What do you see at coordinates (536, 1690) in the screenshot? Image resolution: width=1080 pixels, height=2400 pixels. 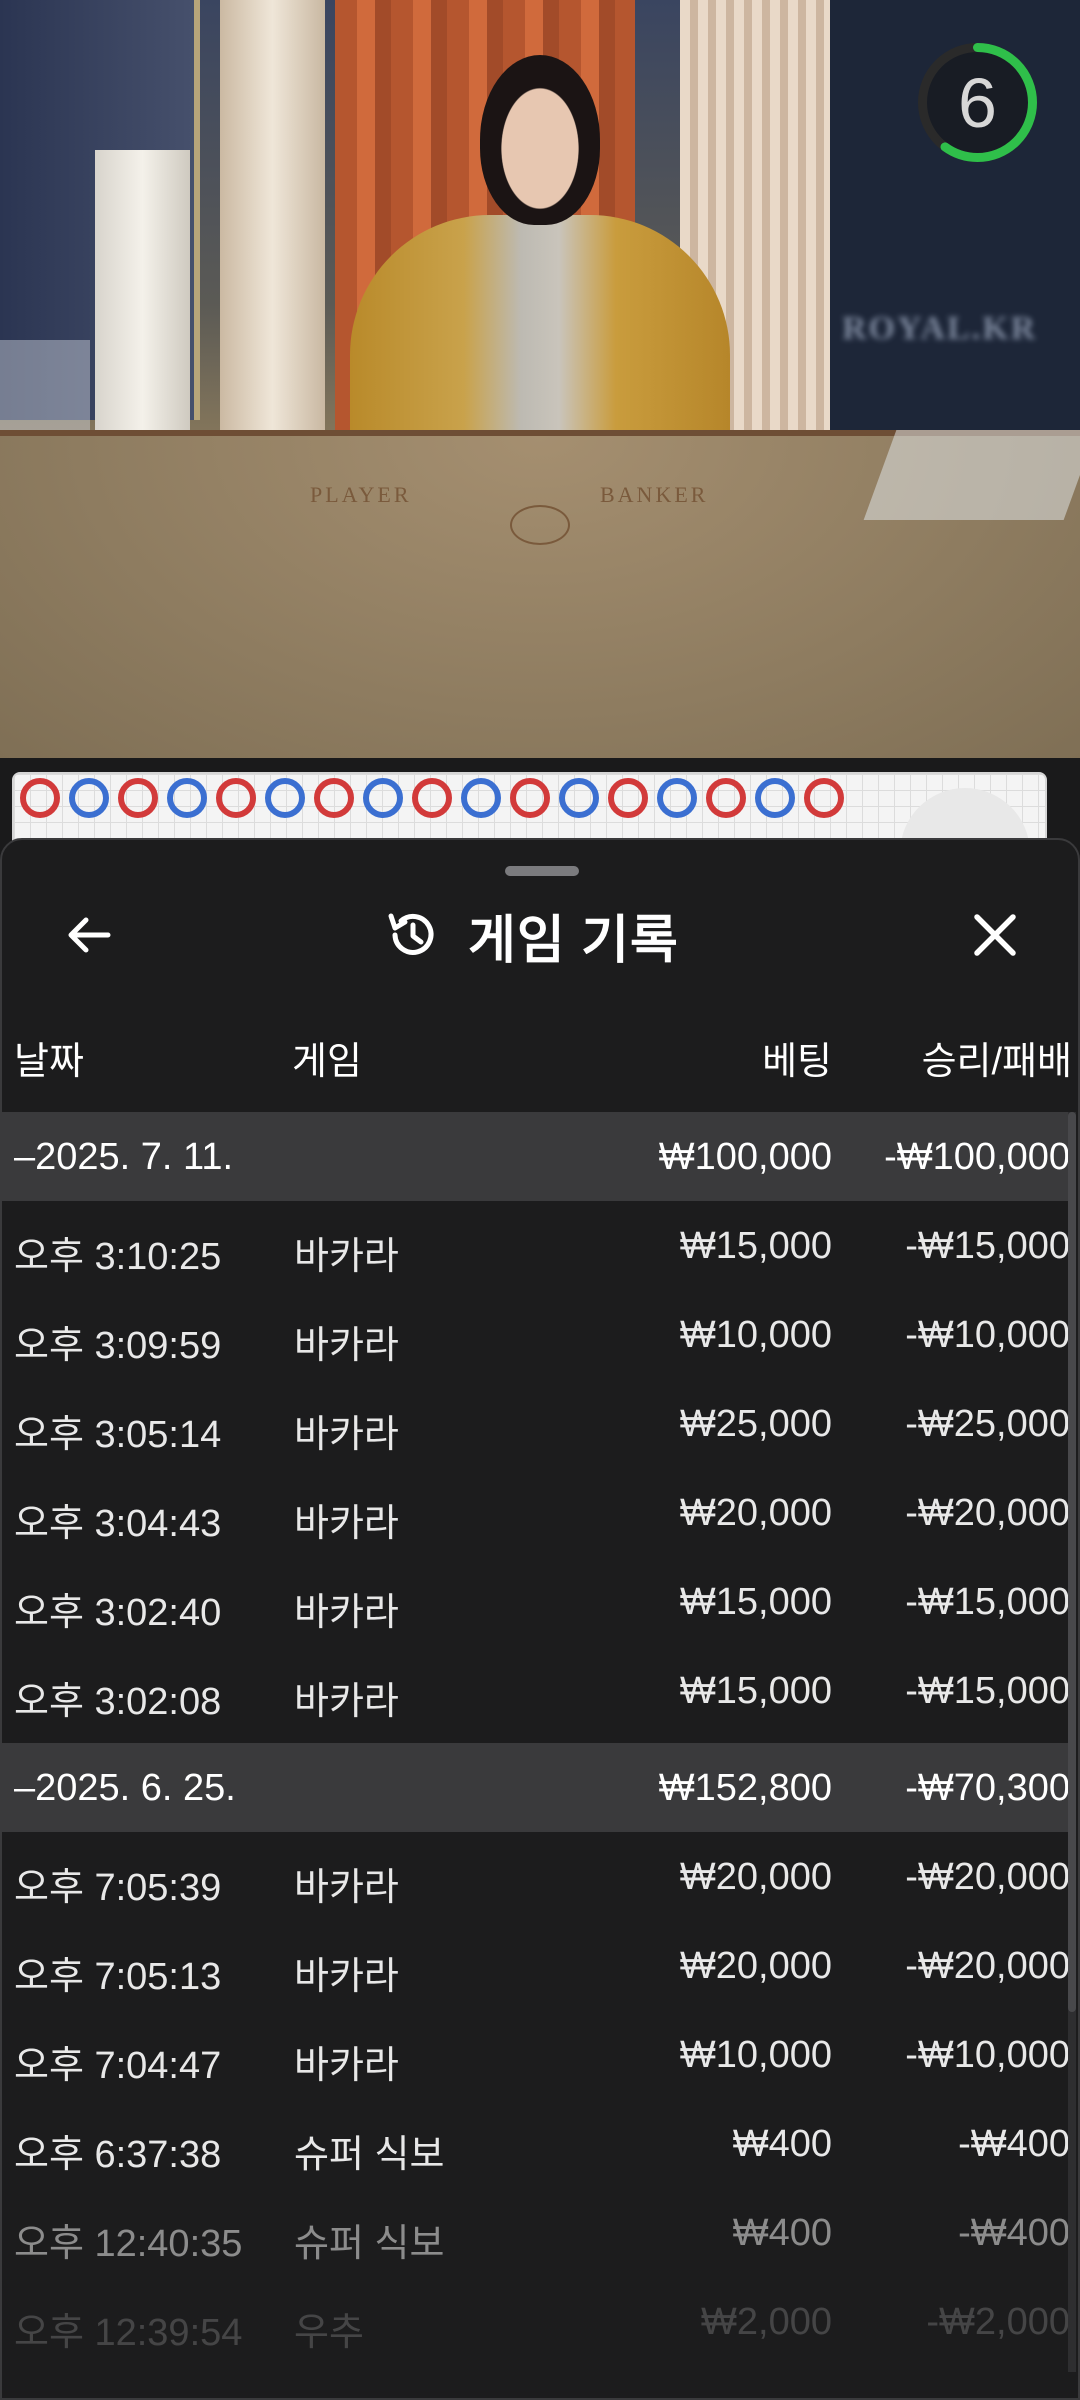 I see `history-row: 오후 3:02:08 바카라 ₩15,000 -₩15,000` at bounding box center [536, 1690].